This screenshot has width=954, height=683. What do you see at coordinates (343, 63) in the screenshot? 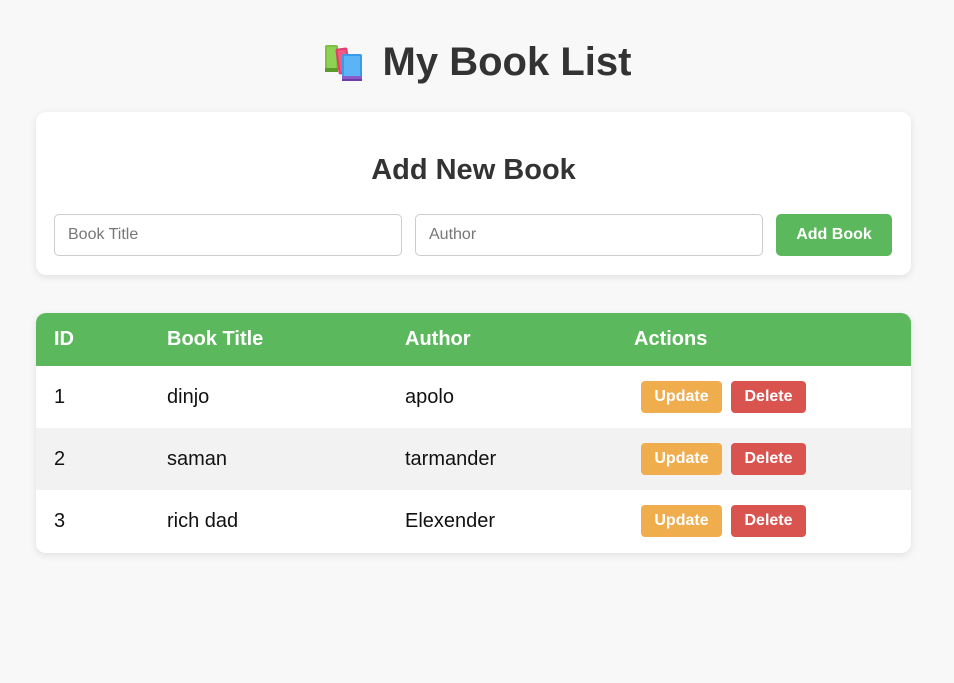
I see `books-icon` at bounding box center [343, 63].